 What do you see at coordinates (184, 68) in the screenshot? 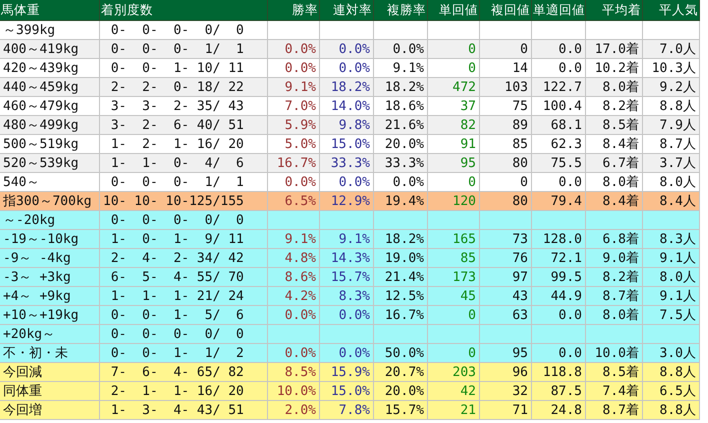
I see `table-cell: 0- 0- 1- 10/ 11` at bounding box center [184, 68].